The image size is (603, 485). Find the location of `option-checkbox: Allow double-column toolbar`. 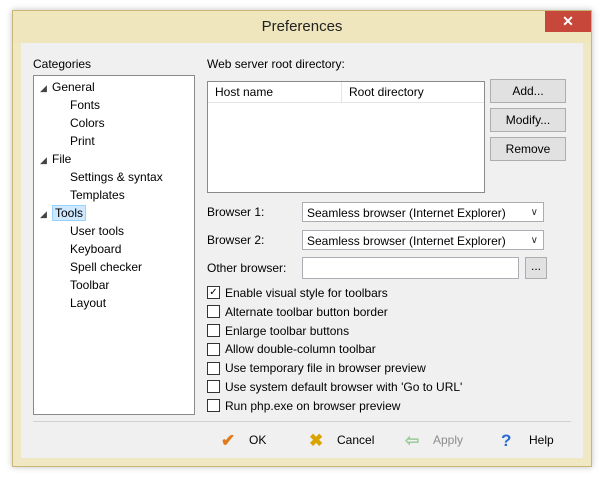

option-checkbox: Allow double-column toolbar is located at coordinates (291, 350).